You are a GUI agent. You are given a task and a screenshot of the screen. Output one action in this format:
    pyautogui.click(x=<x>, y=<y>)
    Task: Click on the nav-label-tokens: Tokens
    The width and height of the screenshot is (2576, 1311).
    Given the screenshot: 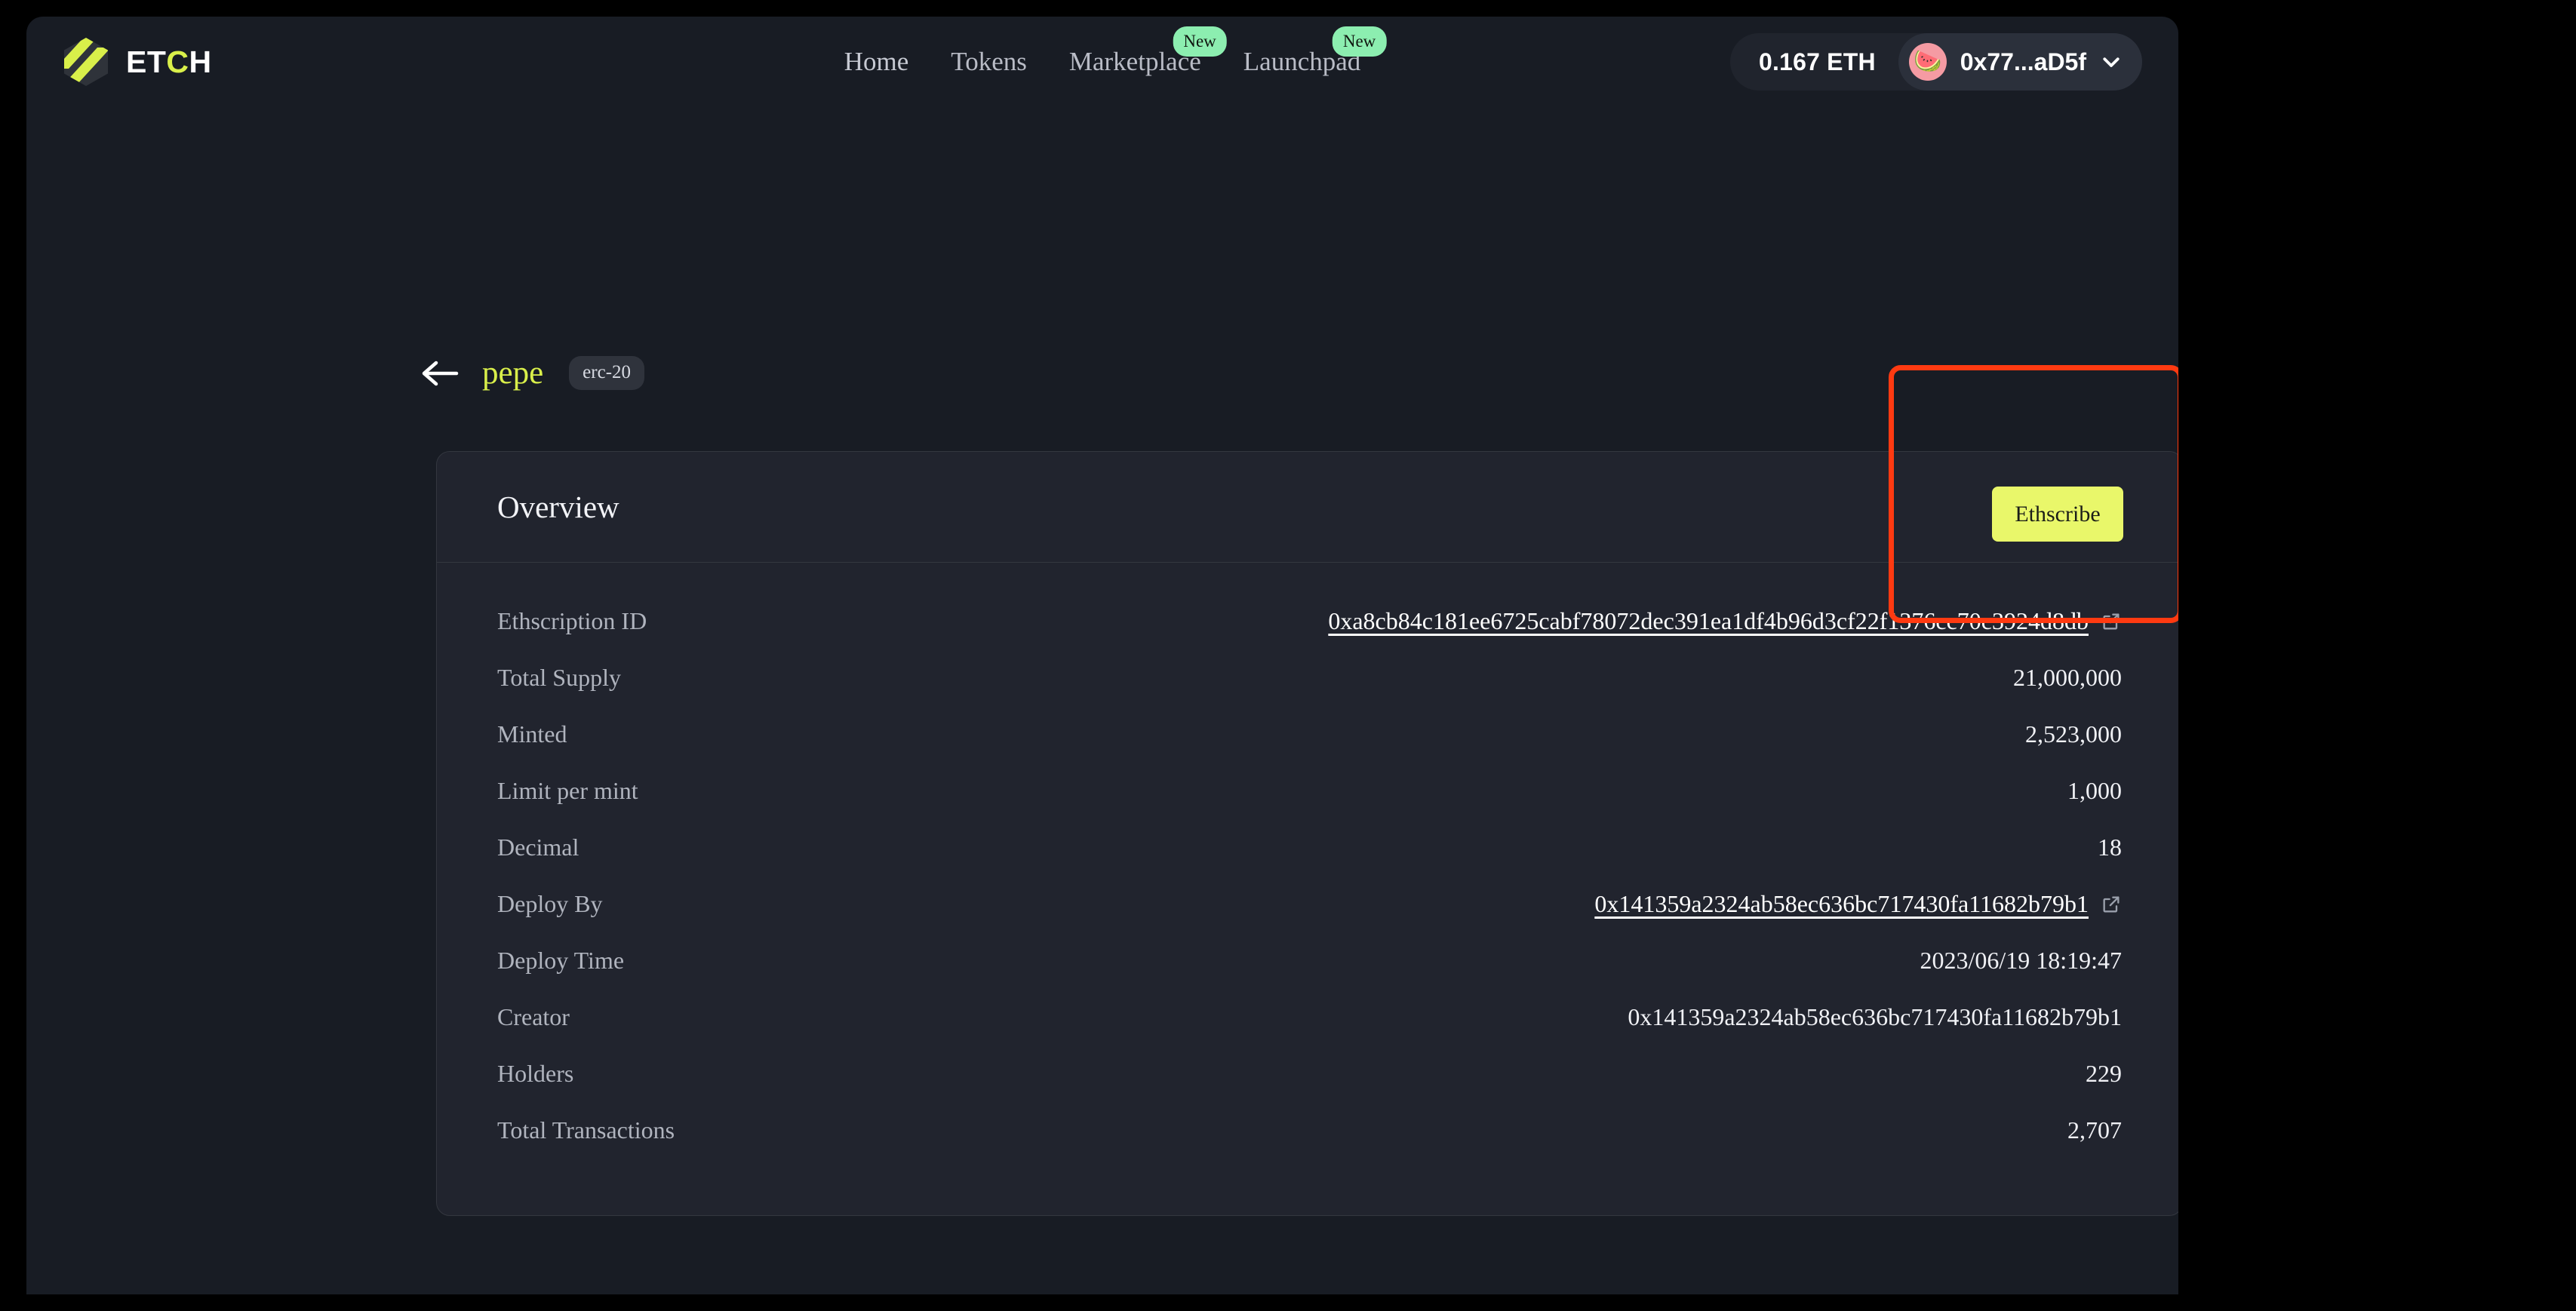 What is the action you would take?
    pyautogui.click(x=989, y=61)
    